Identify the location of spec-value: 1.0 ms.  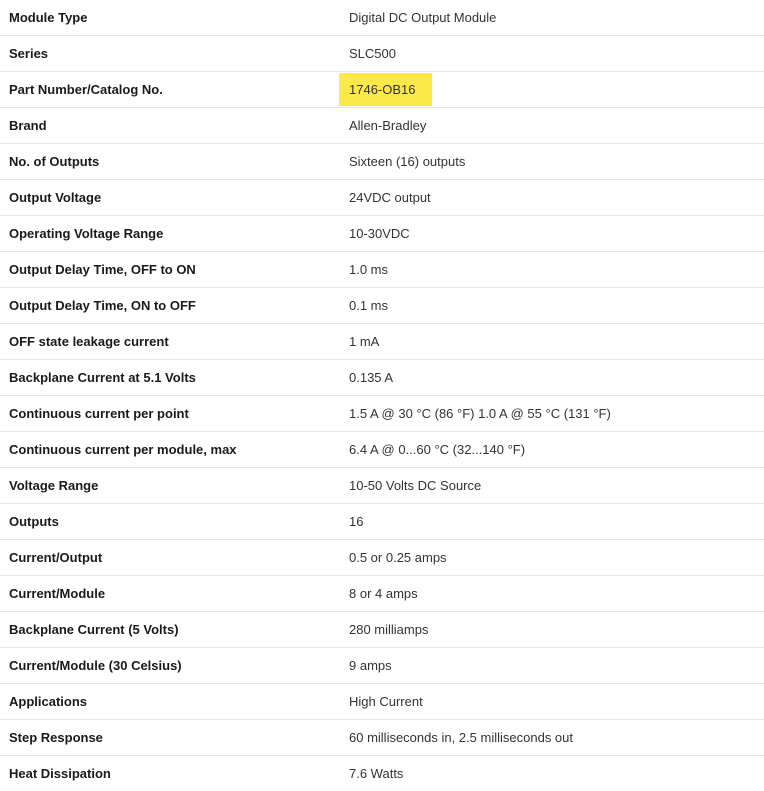
(551, 270).